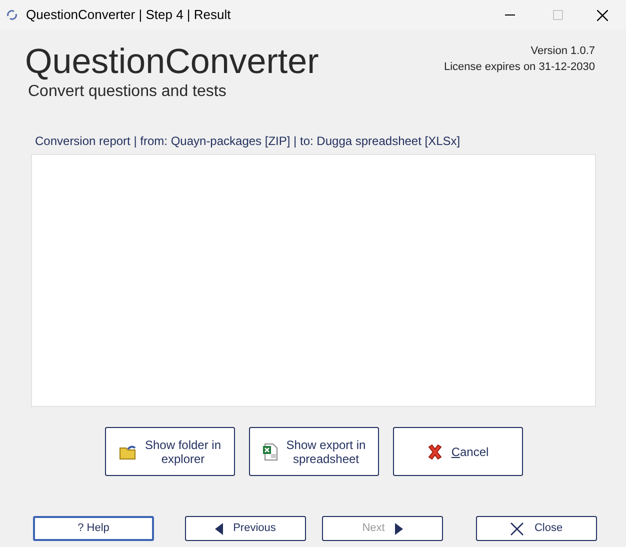 Image resolution: width=626 pixels, height=547 pixels. I want to click on caret-right-icon, so click(398, 528).